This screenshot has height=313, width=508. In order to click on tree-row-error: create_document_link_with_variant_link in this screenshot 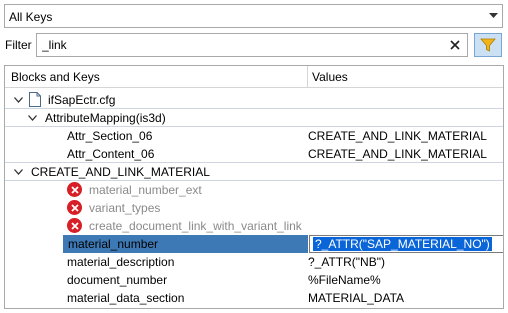, I will do `click(254, 226)`.